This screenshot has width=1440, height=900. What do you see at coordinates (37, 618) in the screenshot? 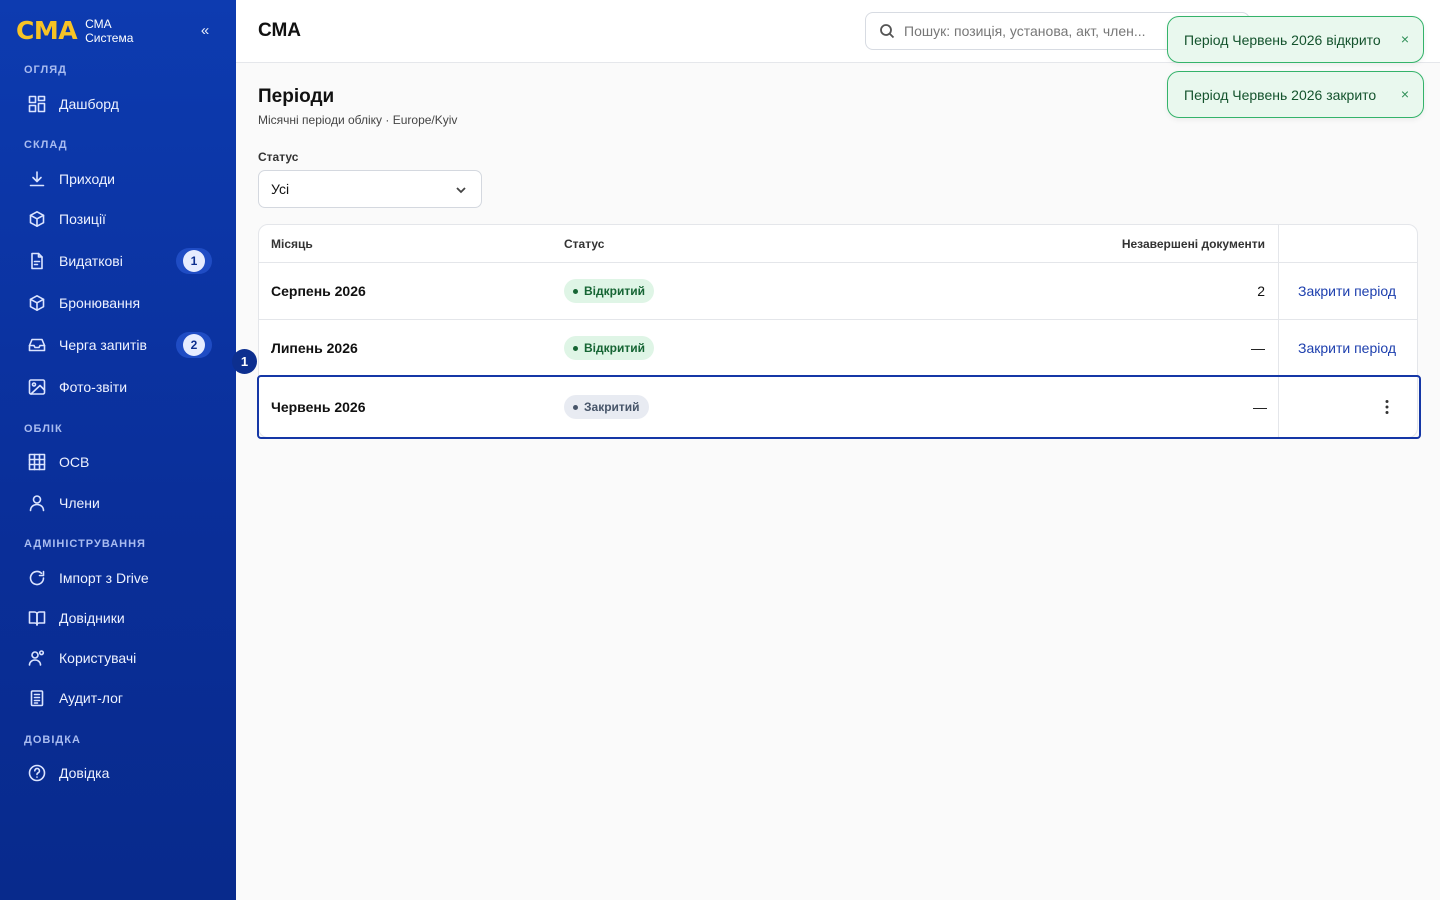
I see `book-icon` at bounding box center [37, 618].